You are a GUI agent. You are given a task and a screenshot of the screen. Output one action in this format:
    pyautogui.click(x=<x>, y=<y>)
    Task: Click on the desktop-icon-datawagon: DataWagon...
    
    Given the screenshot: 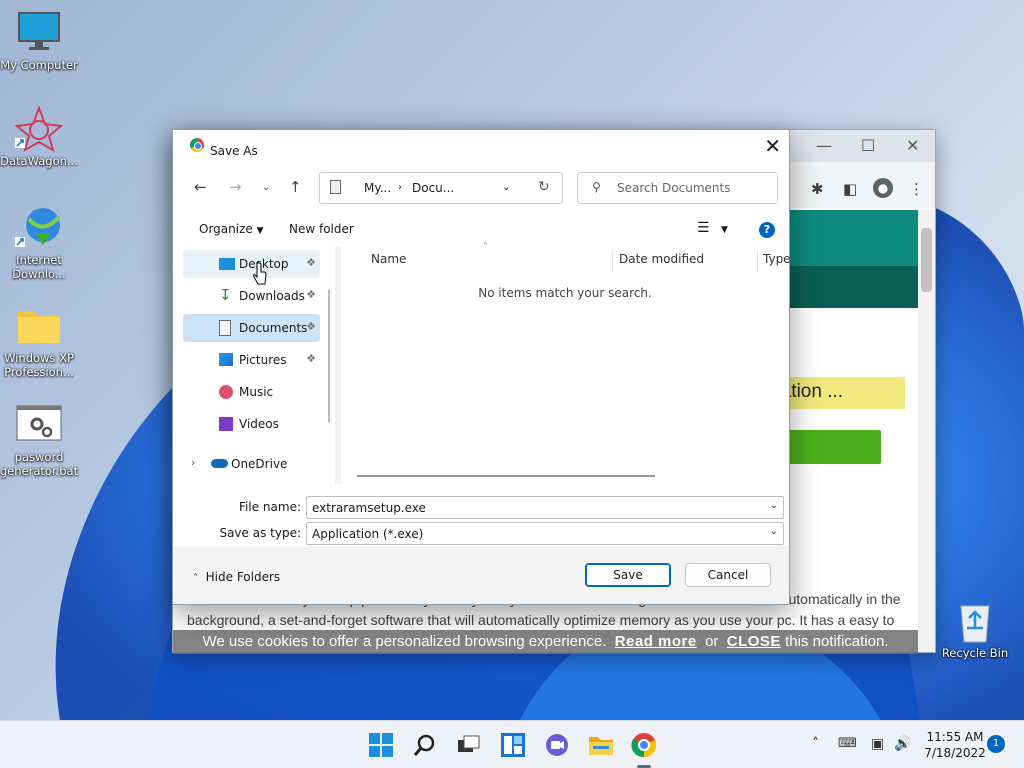 What is the action you would take?
    pyautogui.click(x=39, y=136)
    